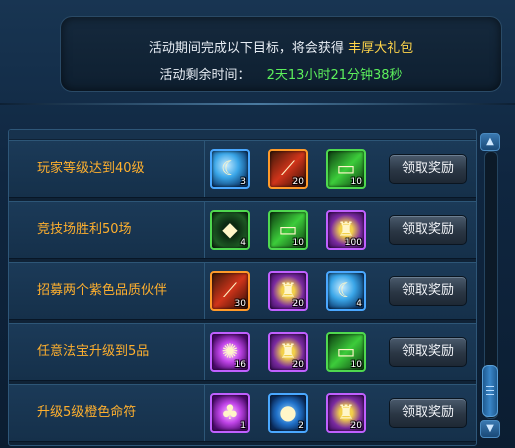 Image resolution: width=515 pixels, height=448 pixels. Describe the element at coordinates (346, 230) in the screenshot. I see `reward-item: ♜ 100` at that location.